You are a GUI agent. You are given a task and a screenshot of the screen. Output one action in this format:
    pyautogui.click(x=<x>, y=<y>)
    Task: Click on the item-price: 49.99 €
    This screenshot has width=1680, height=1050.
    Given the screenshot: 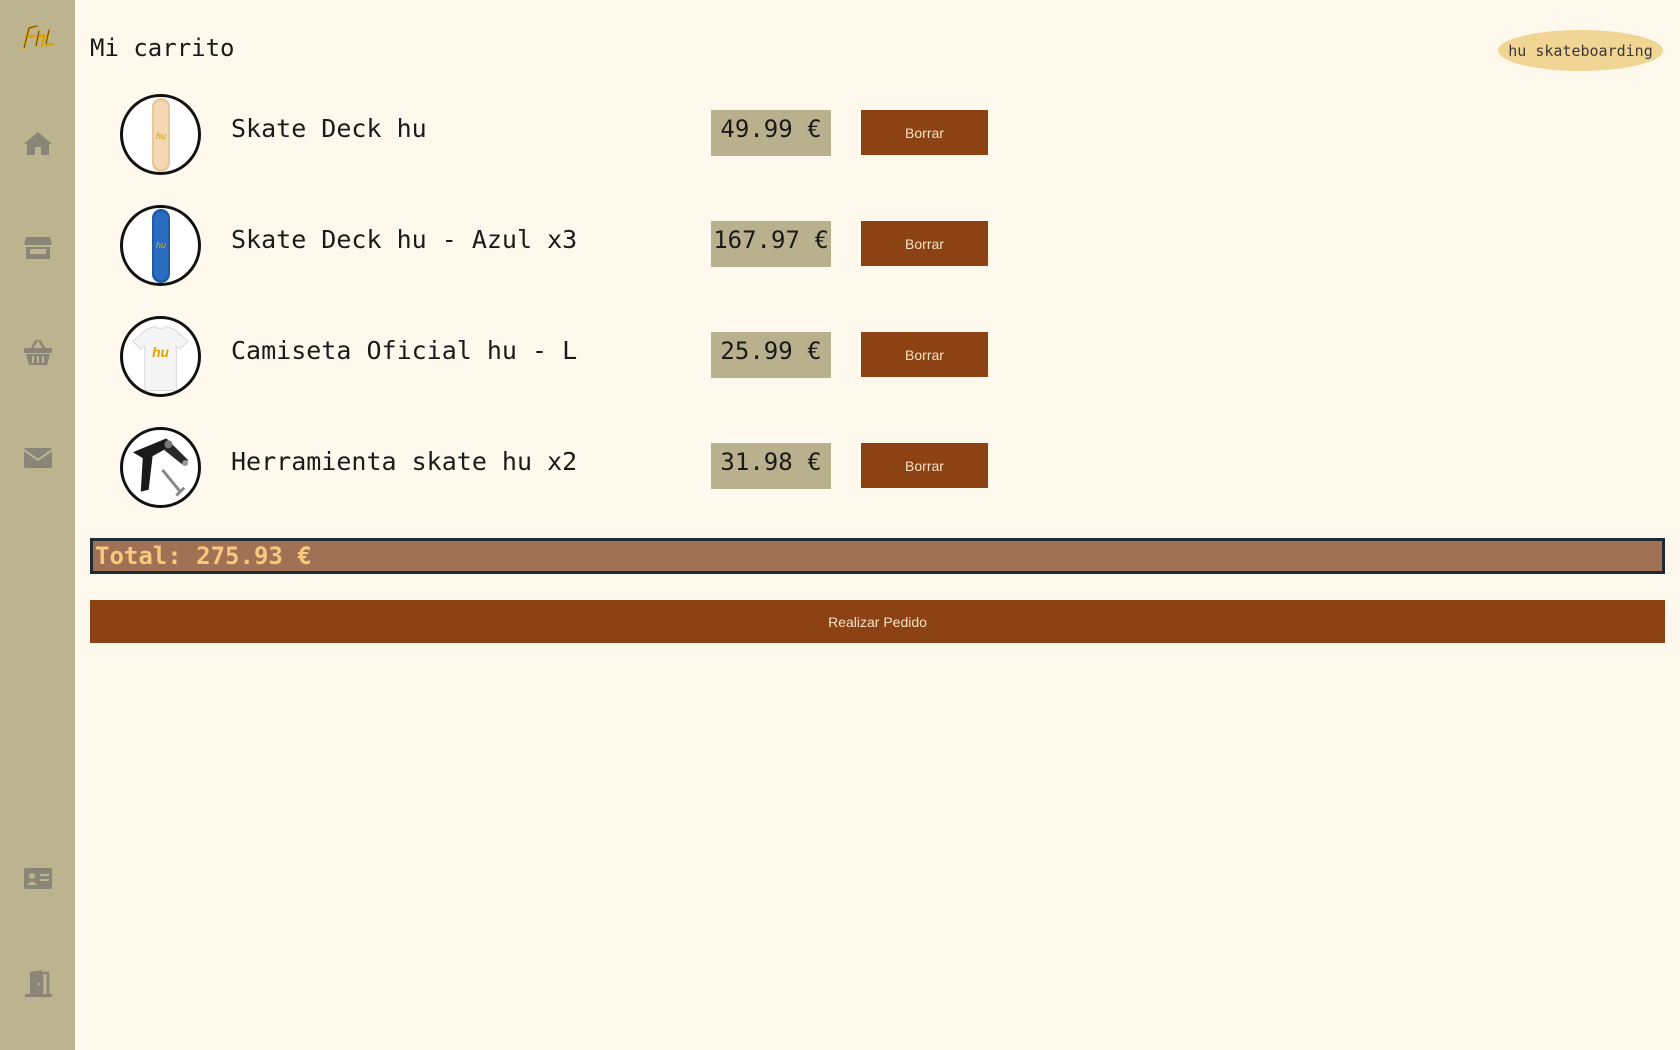 What is the action you would take?
    pyautogui.click(x=771, y=133)
    